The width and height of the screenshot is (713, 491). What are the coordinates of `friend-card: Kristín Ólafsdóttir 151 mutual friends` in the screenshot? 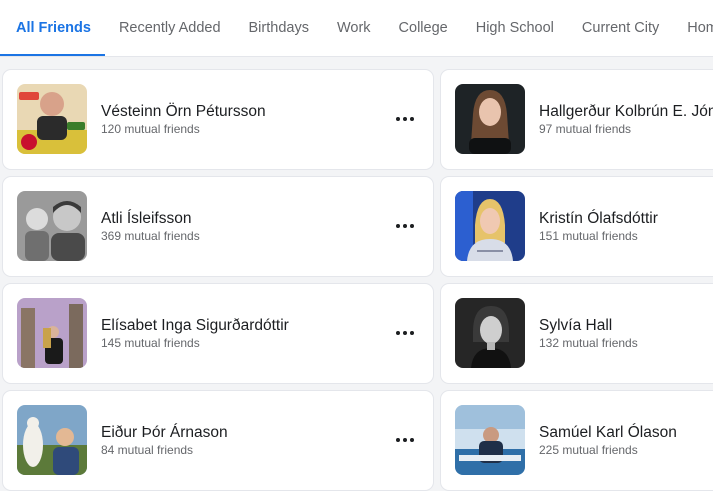 It's located at (576, 226).